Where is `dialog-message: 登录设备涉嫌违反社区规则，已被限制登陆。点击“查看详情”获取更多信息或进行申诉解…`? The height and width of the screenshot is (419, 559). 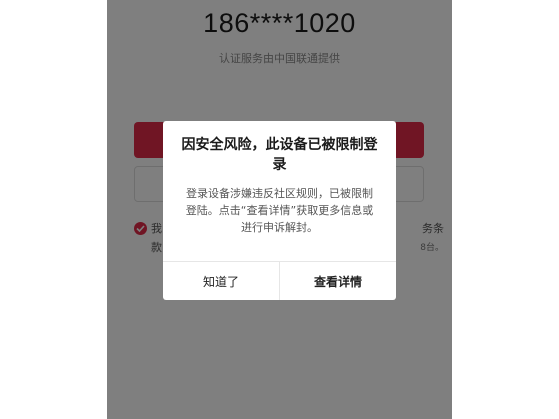
dialog-message: 登录设备涉嫌违反社区规则，已被限制登陆。点击“查看详情”获取更多信息或进行申诉解… is located at coordinates (279, 210).